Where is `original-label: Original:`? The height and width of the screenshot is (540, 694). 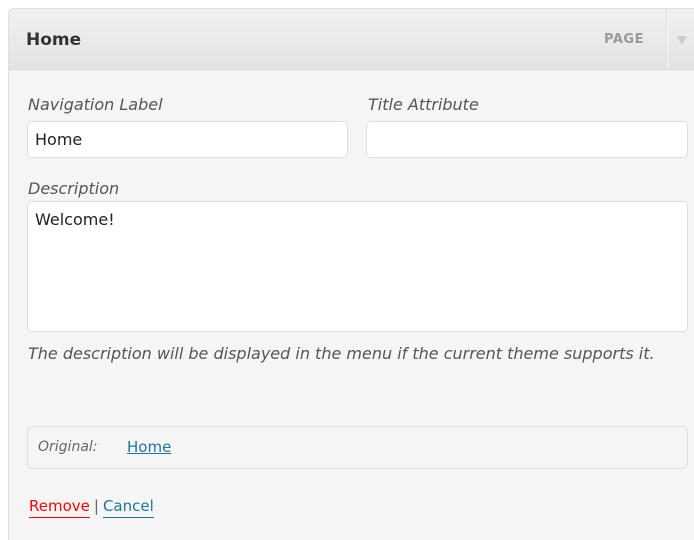
original-label: Original: is located at coordinates (68, 447).